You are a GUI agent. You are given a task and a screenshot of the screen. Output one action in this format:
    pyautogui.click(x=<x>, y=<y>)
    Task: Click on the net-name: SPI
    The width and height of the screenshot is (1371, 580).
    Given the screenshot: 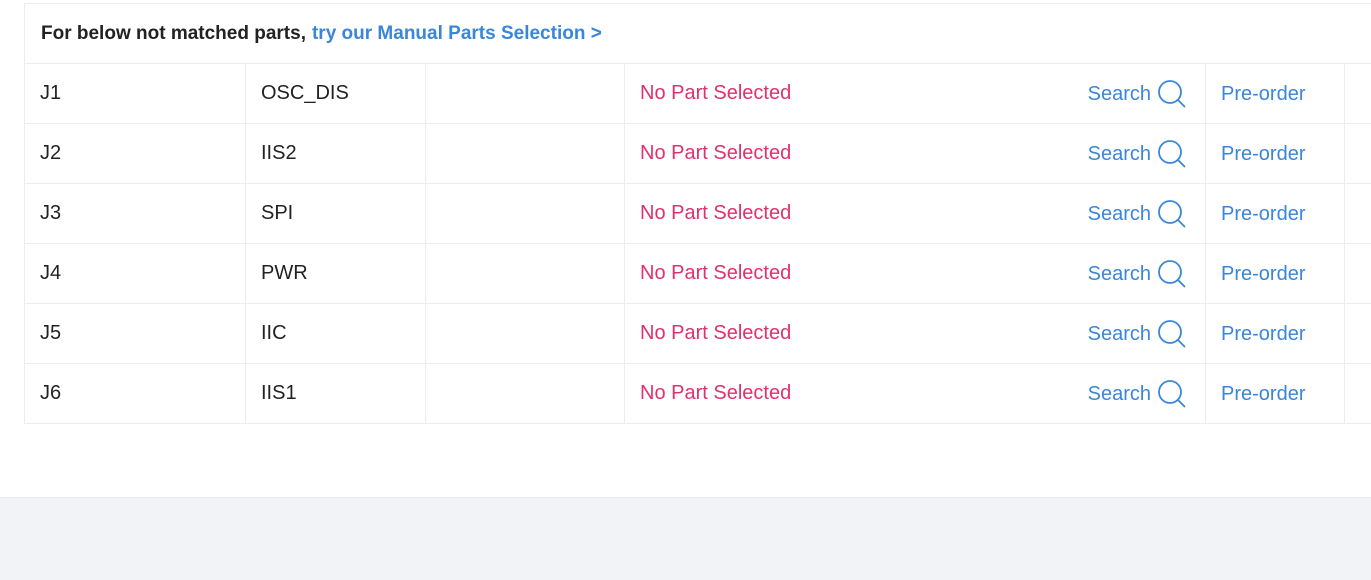 What is the action you would take?
    pyautogui.click(x=277, y=213)
    